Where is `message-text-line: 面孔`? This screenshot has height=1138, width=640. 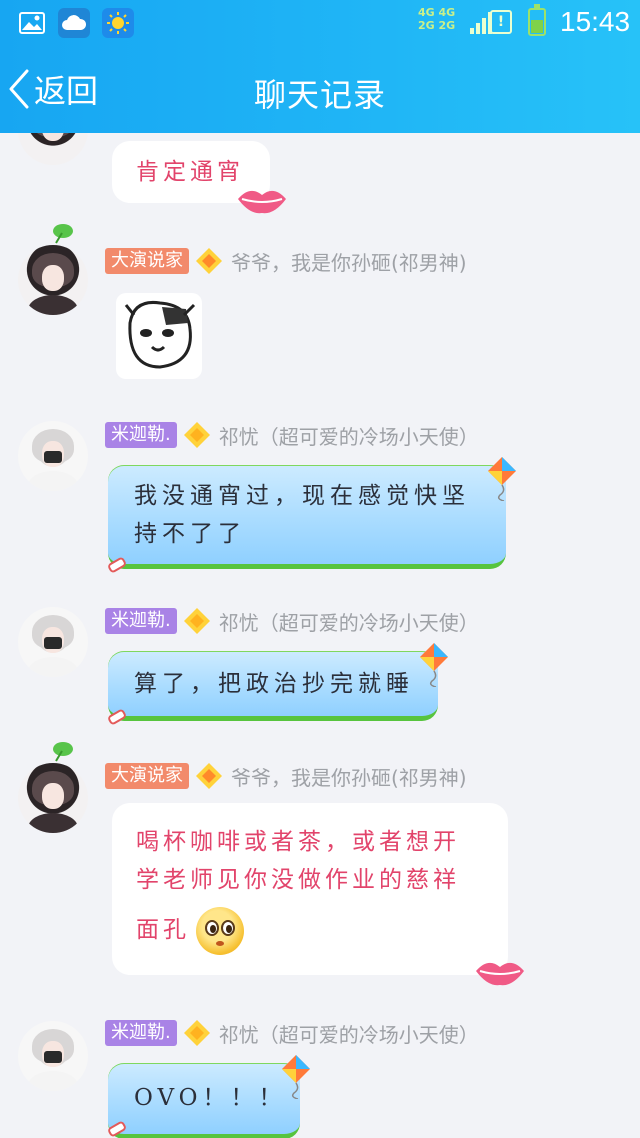 message-text-line: 面孔 is located at coordinates (163, 930).